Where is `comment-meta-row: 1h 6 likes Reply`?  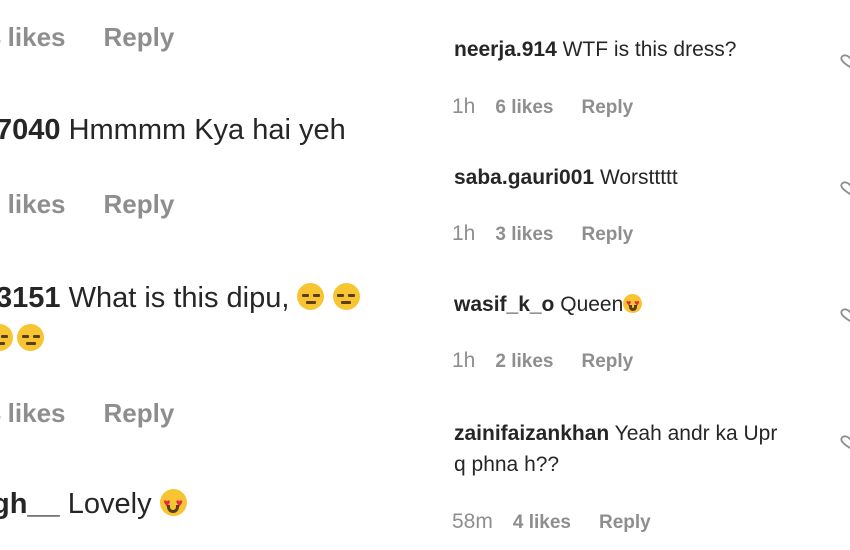 comment-meta-row: 1h 6 likes Reply is located at coordinates (556, 107).